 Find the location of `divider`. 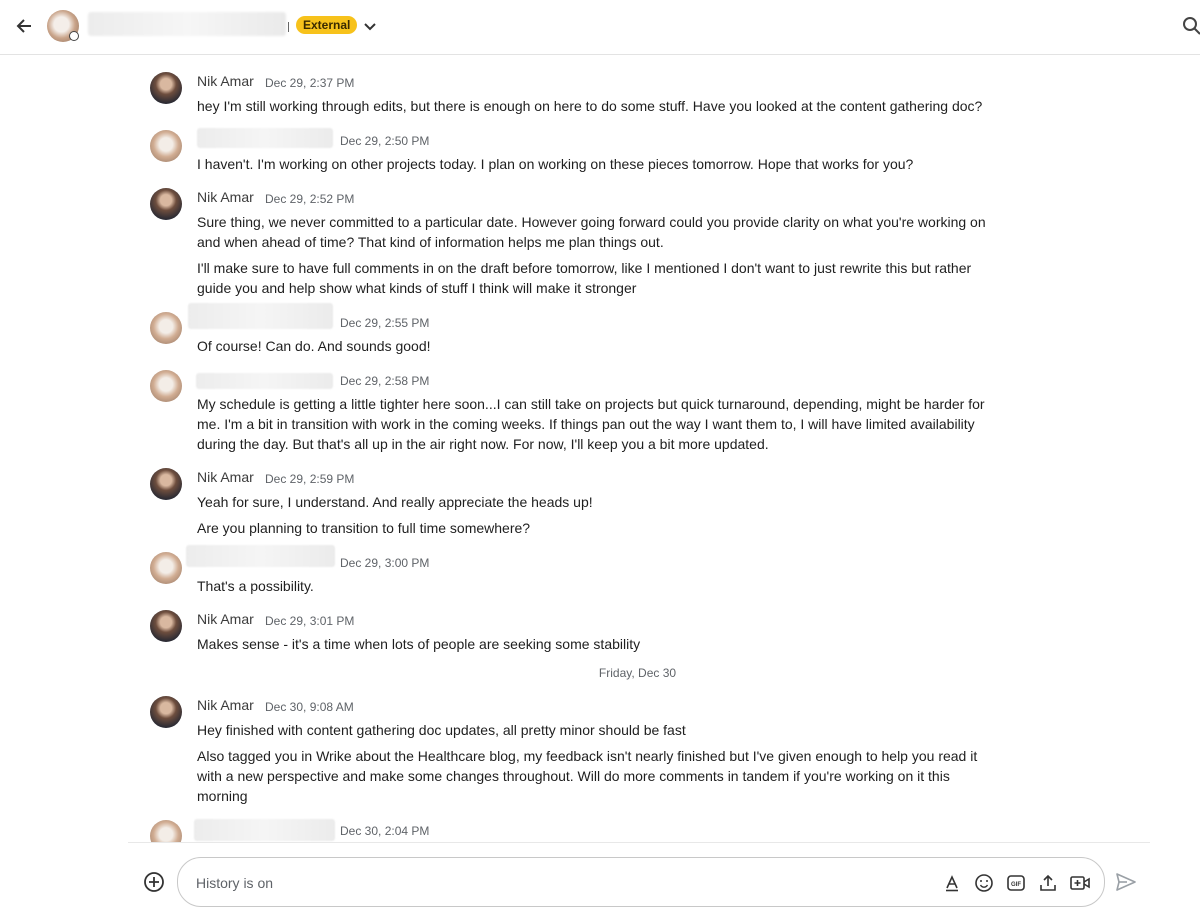

divider is located at coordinates (288, 27).